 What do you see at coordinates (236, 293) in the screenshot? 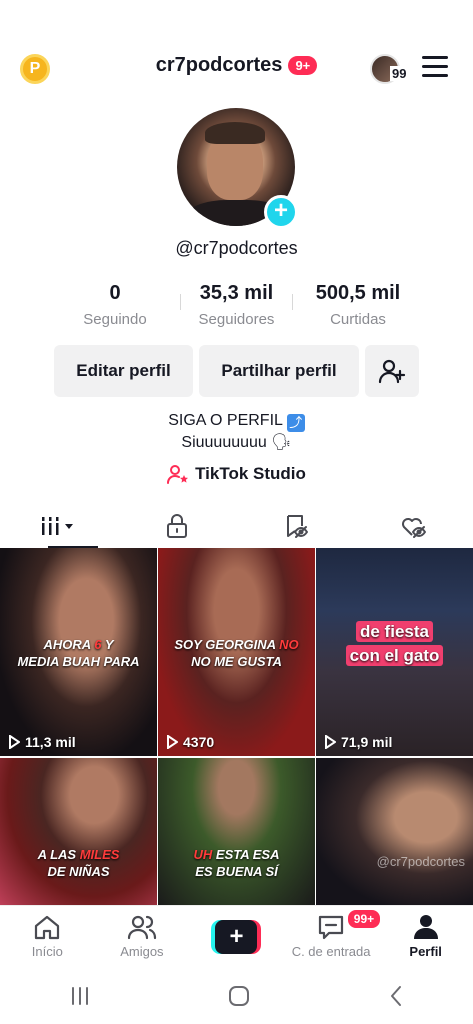
I see `stat-value: 35,3 mil` at bounding box center [236, 293].